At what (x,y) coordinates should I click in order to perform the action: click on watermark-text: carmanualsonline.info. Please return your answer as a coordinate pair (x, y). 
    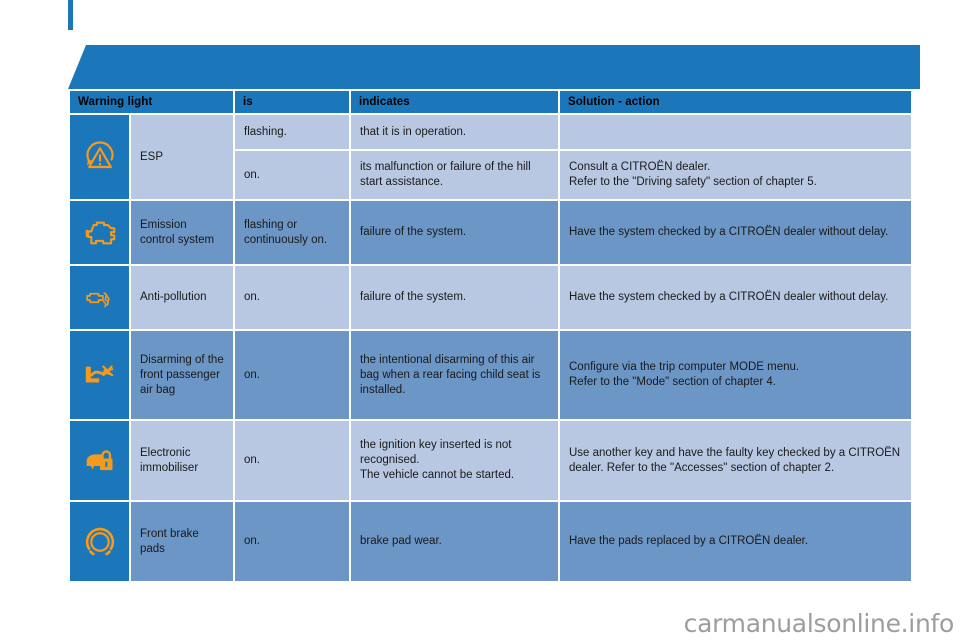
    Looking at the image, I should click on (819, 623).